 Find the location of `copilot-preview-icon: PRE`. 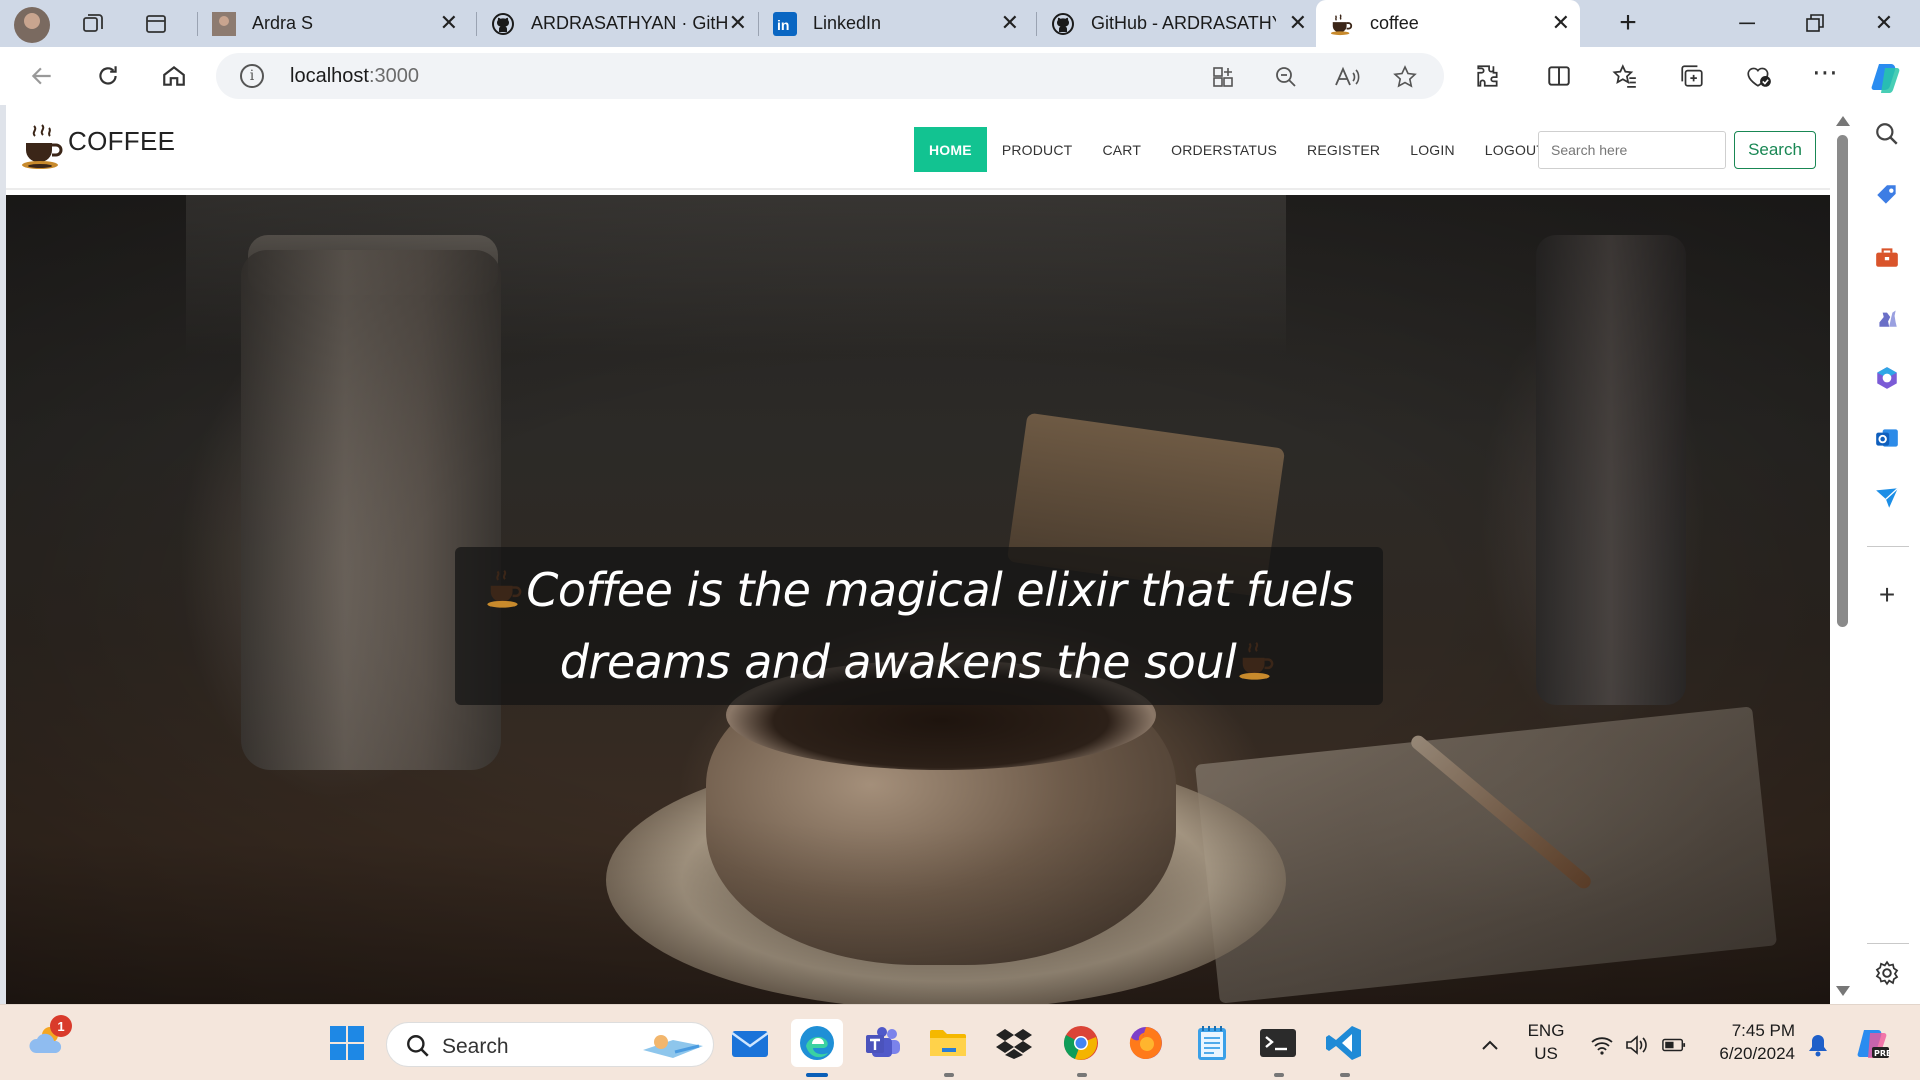

copilot-preview-icon: PRE is located at coordinates (1873, 1044).